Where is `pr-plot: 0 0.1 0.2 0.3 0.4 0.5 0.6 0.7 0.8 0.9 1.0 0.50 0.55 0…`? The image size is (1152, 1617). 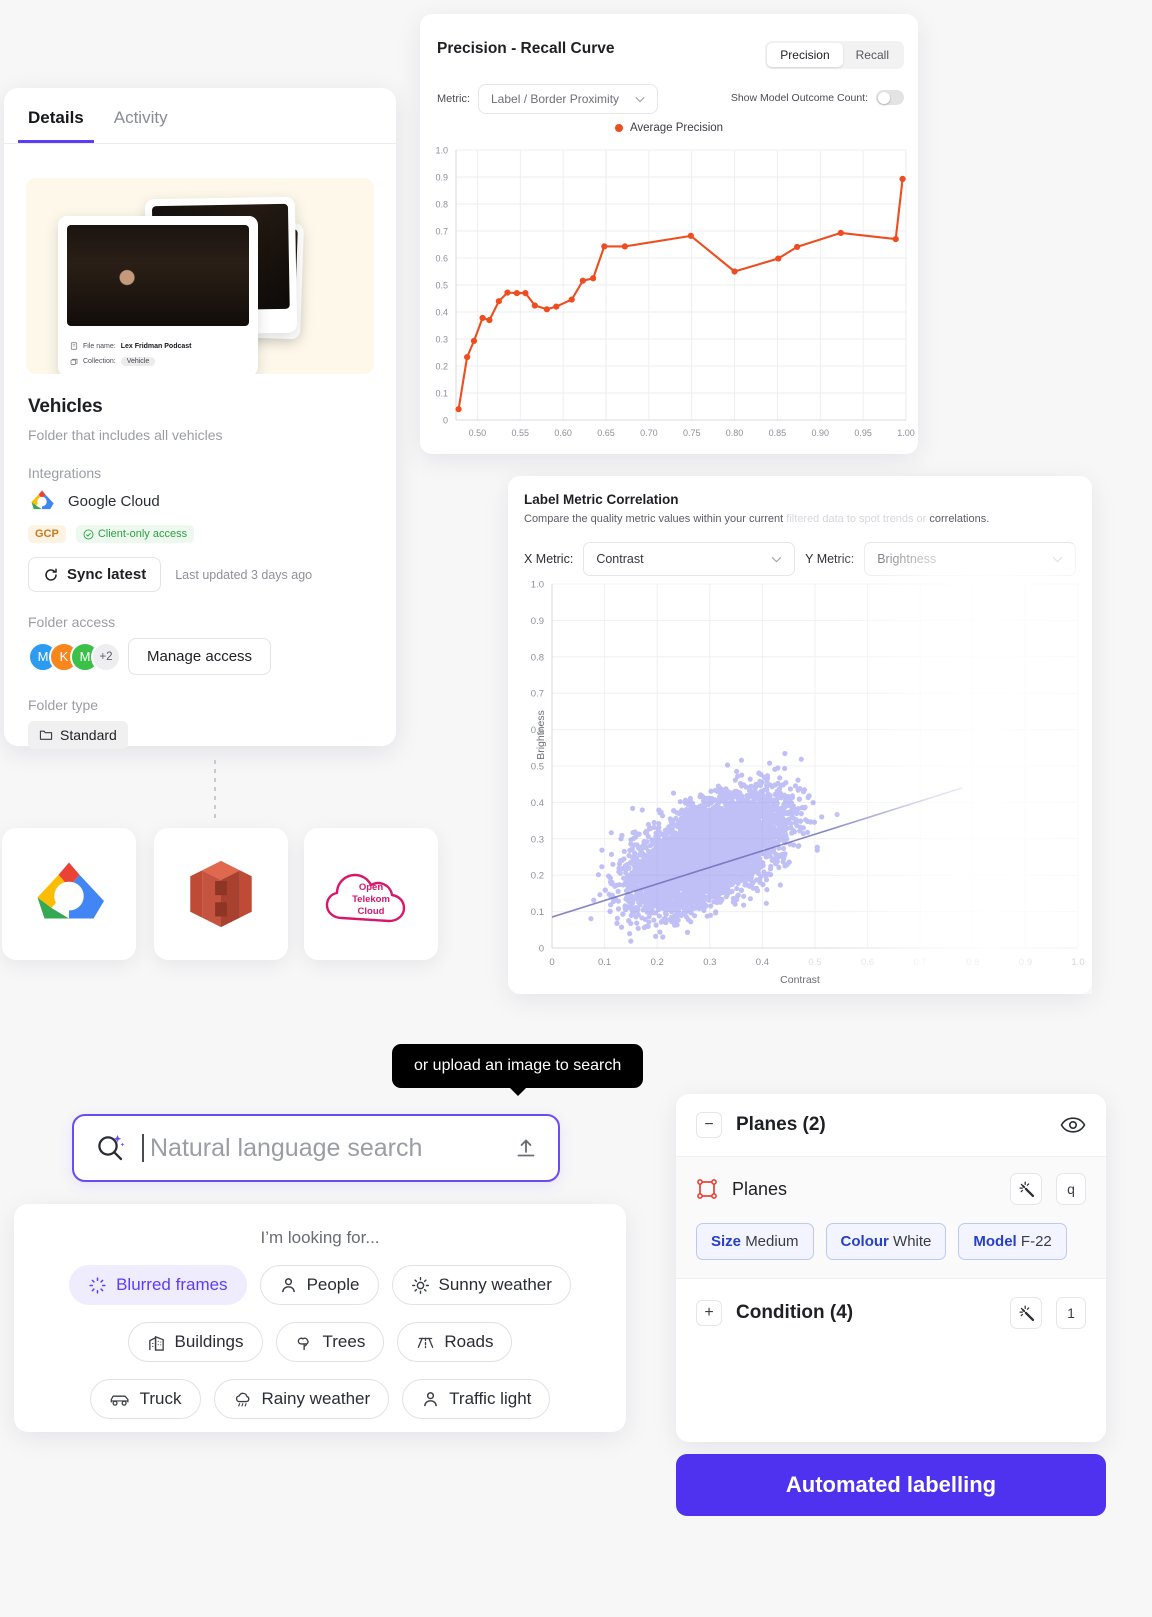 pr-plot: 0 0.1 0.2 0.3 0.4 0.5 0.6 0.7 0.8 0.9 1.0 0.50 0.55 0… is located at coordinates (674, 292).